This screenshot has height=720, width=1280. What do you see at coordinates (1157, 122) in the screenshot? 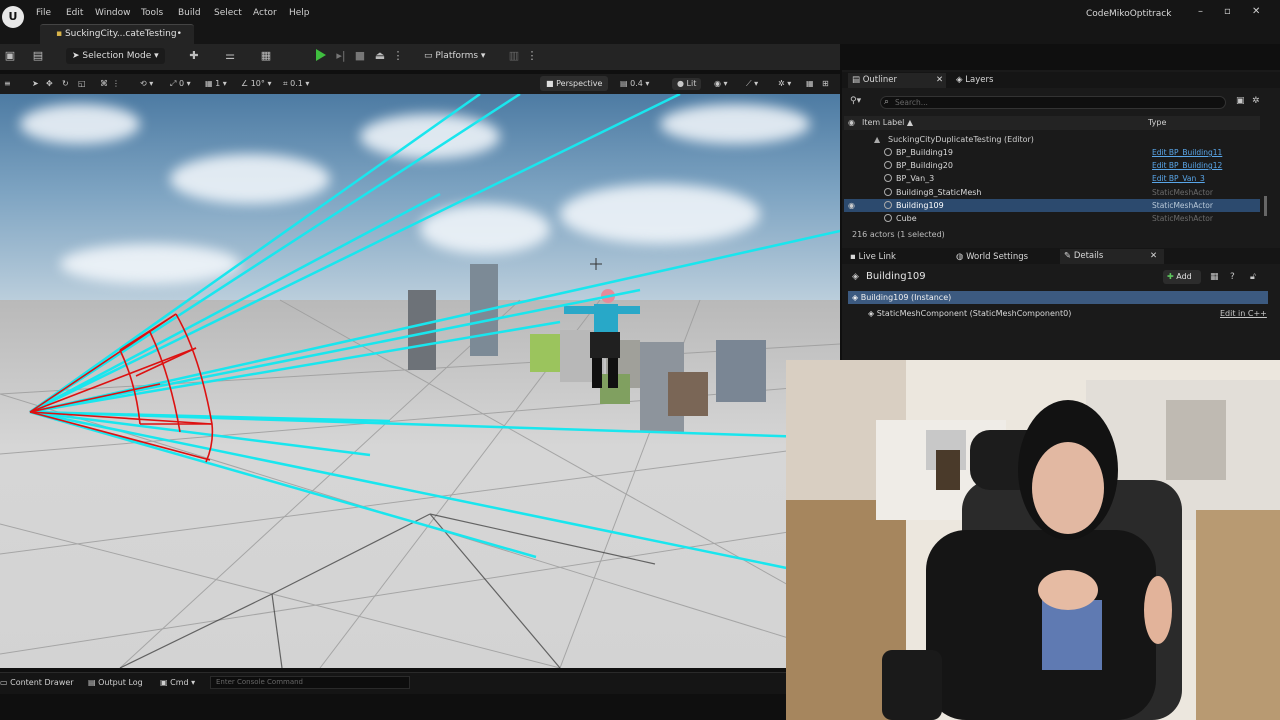
I see `col-type: Type` at bounding box center [1157, 122].